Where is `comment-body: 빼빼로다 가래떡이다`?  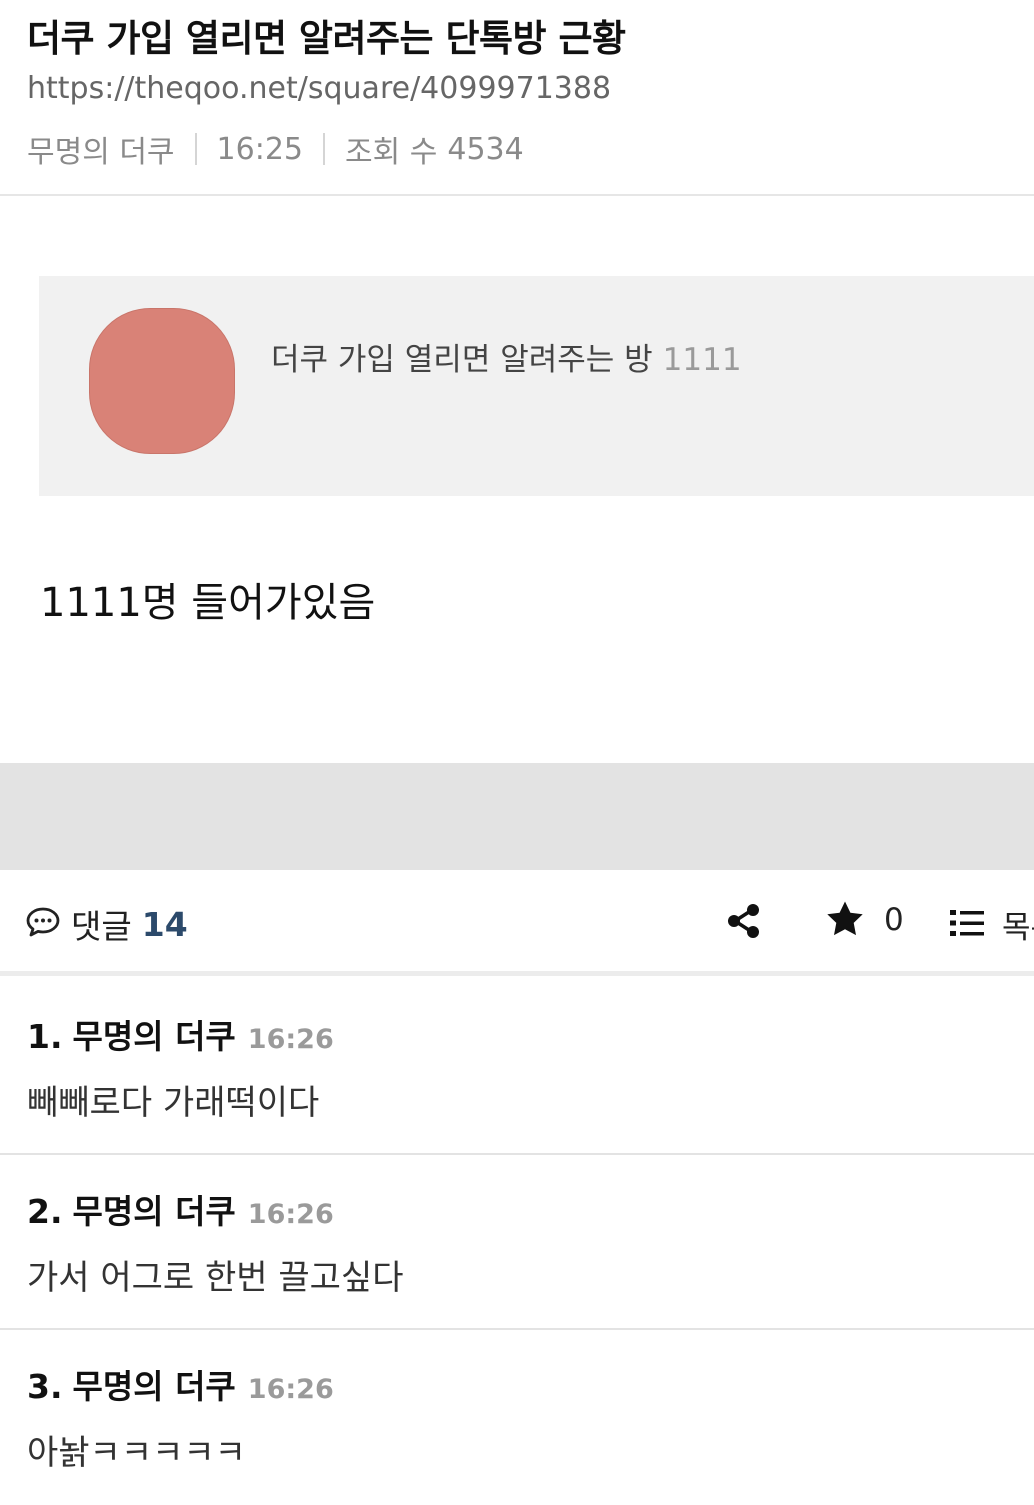
comment-body: 빼빼로다 가래떡이다 is located at coordinates (173, 1103).